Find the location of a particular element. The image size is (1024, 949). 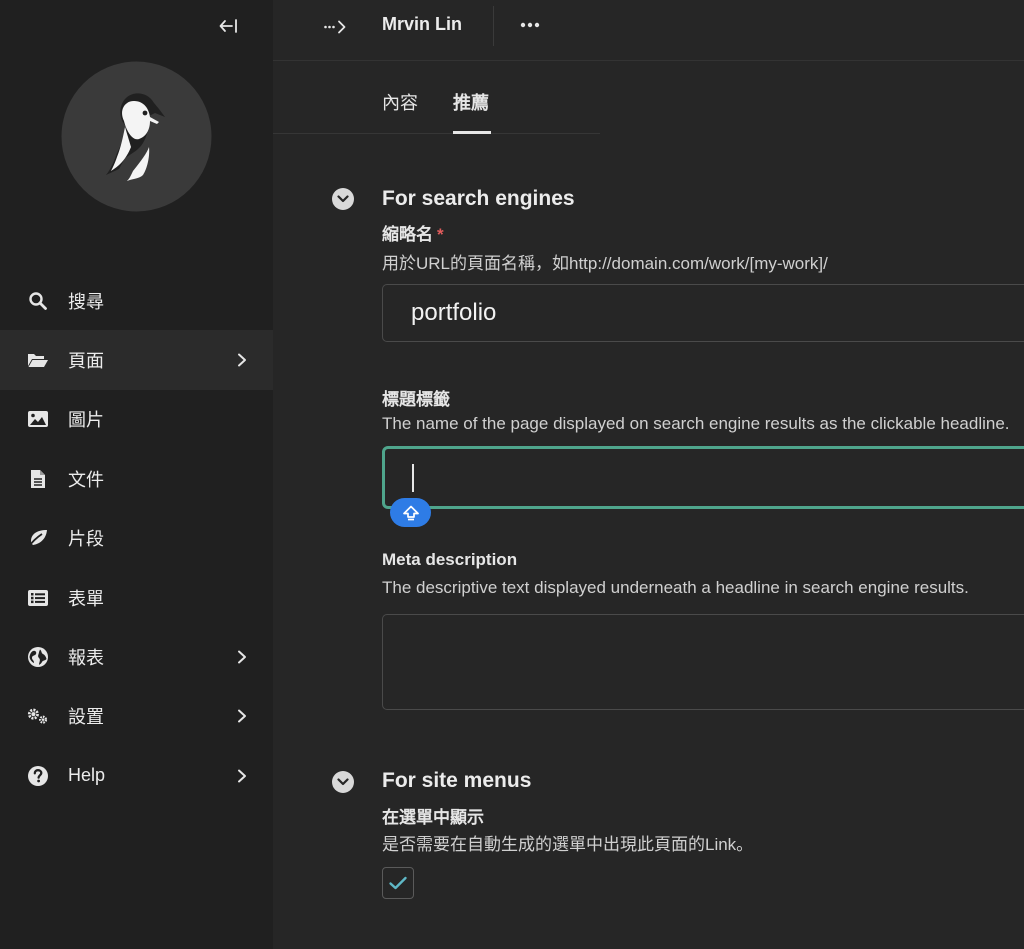

slug-label-text: 縮略名 is located at coordinates (407, 234).